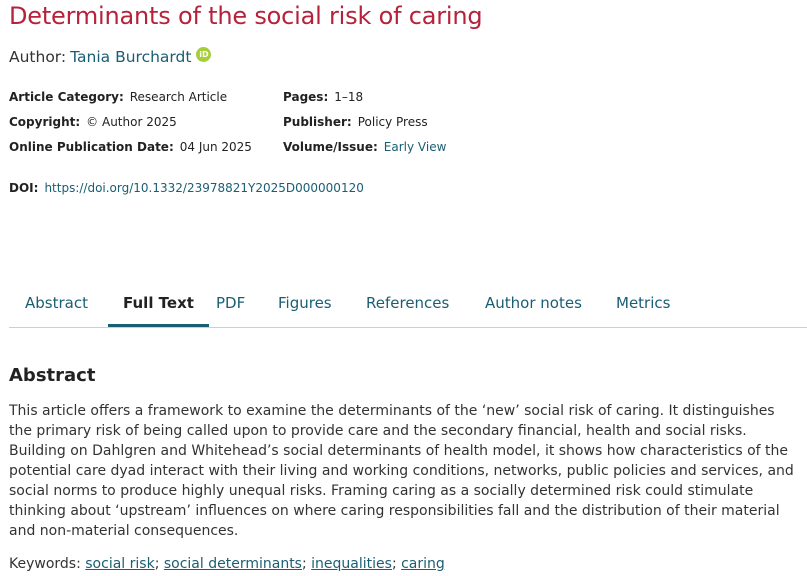 The width and height of the screenshot is (807, 576). I want to click on meta-label: DOI:, so click(24, 188).